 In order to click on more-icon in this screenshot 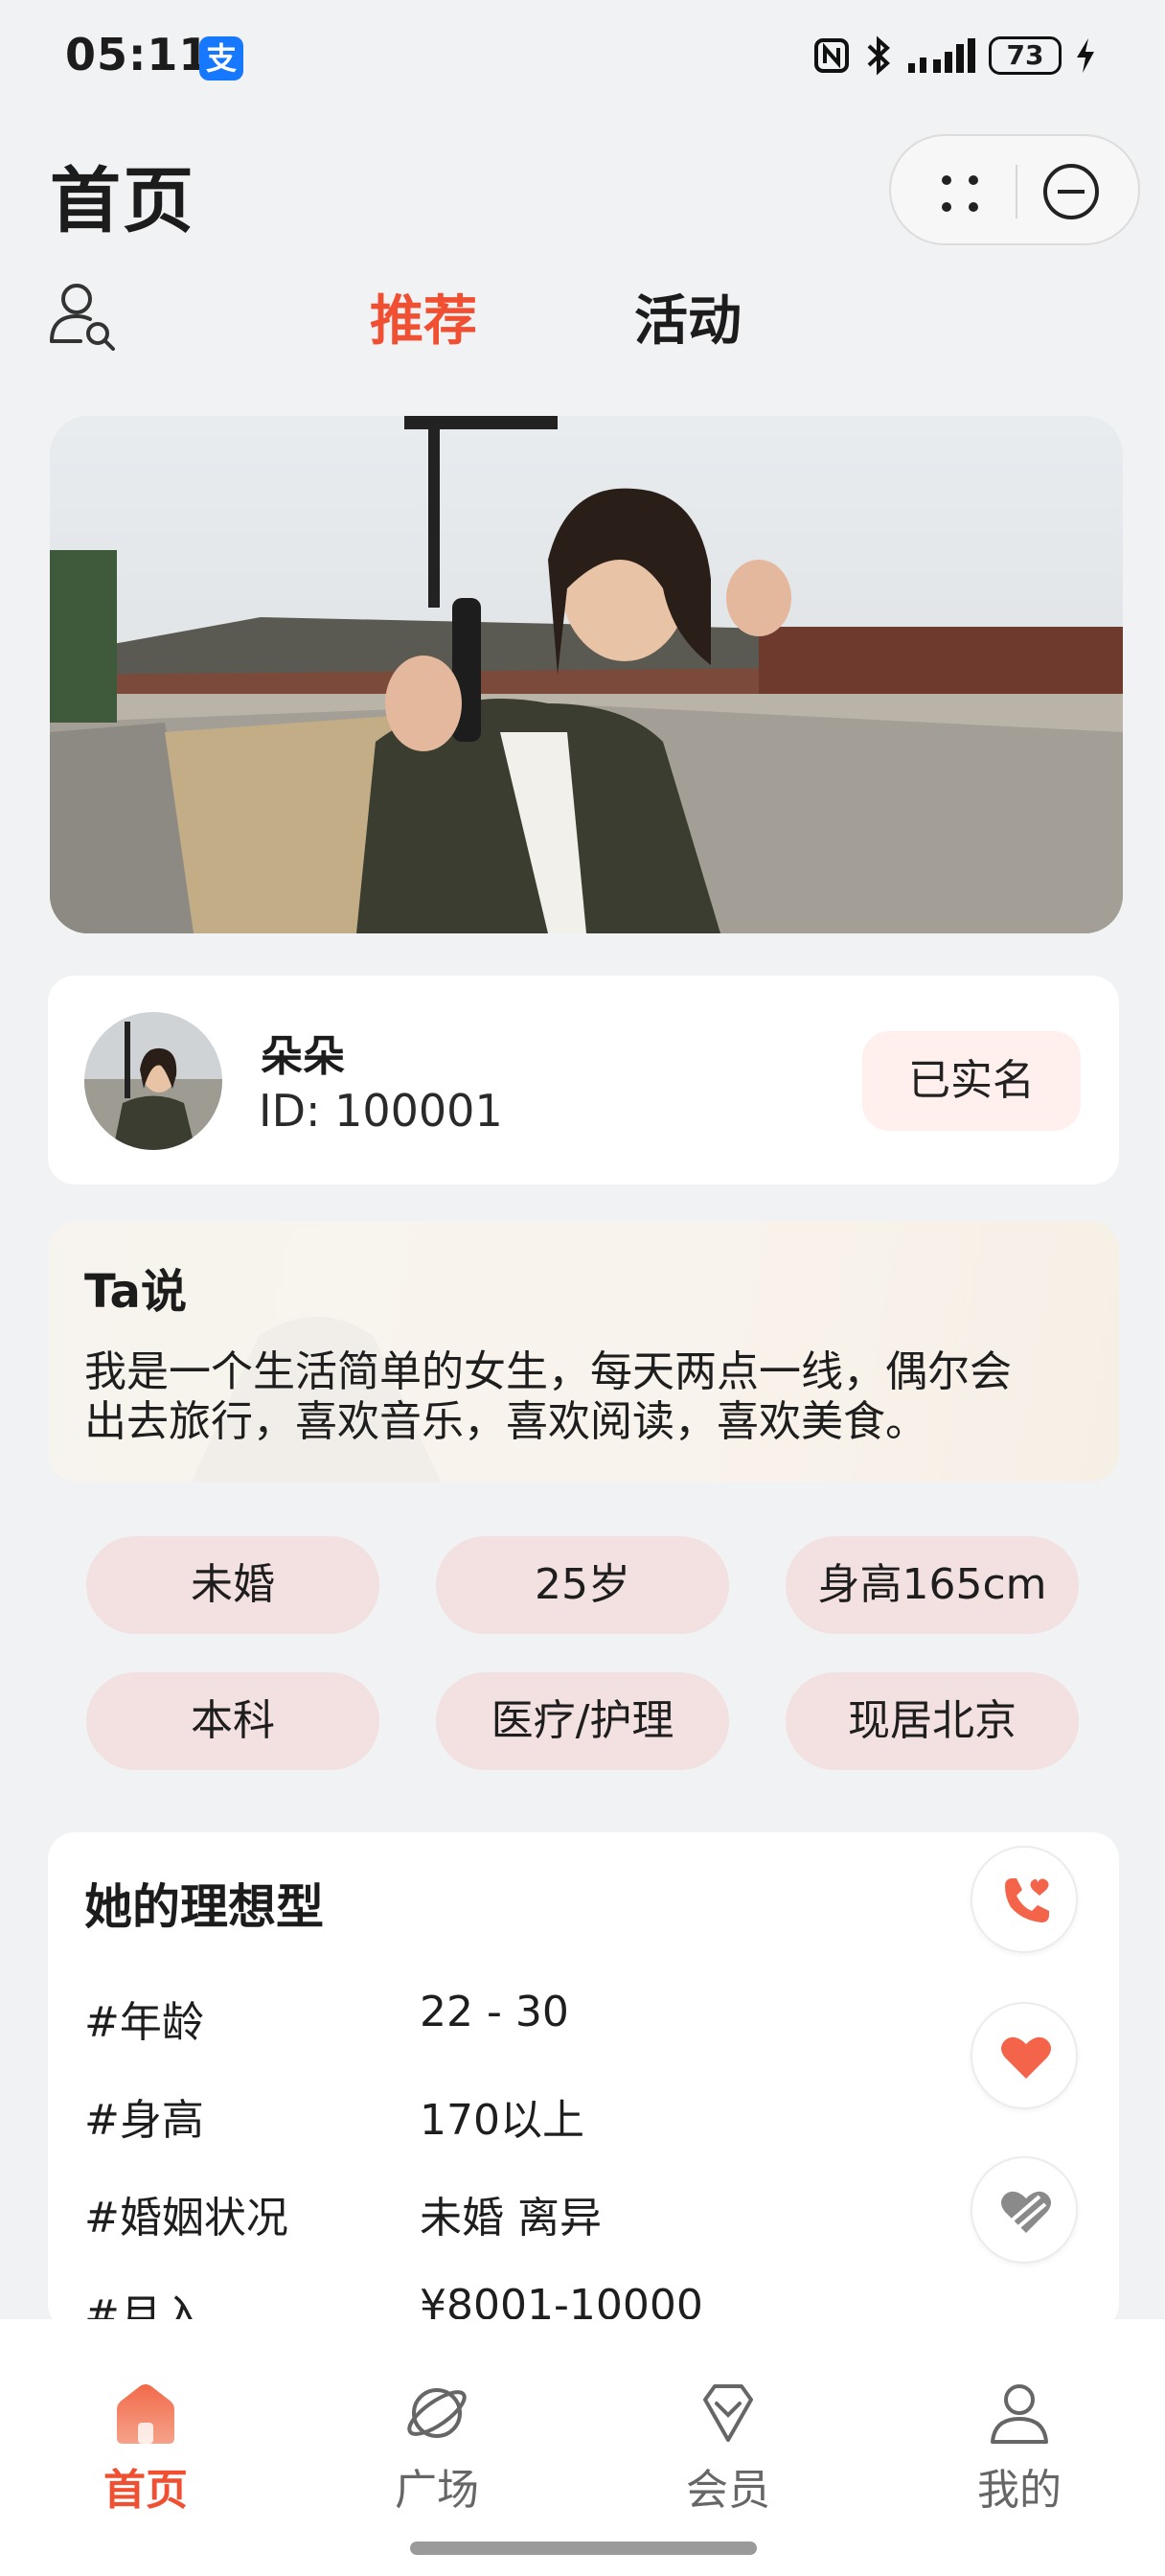, I will do `click(960, 194)`.